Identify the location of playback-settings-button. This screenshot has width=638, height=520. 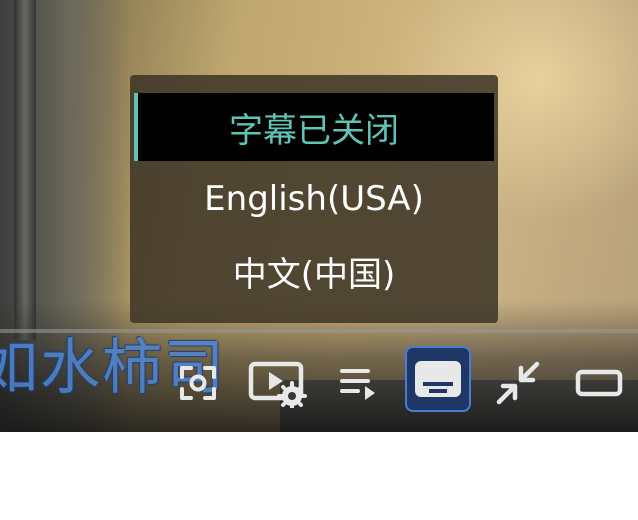
(277, 383).